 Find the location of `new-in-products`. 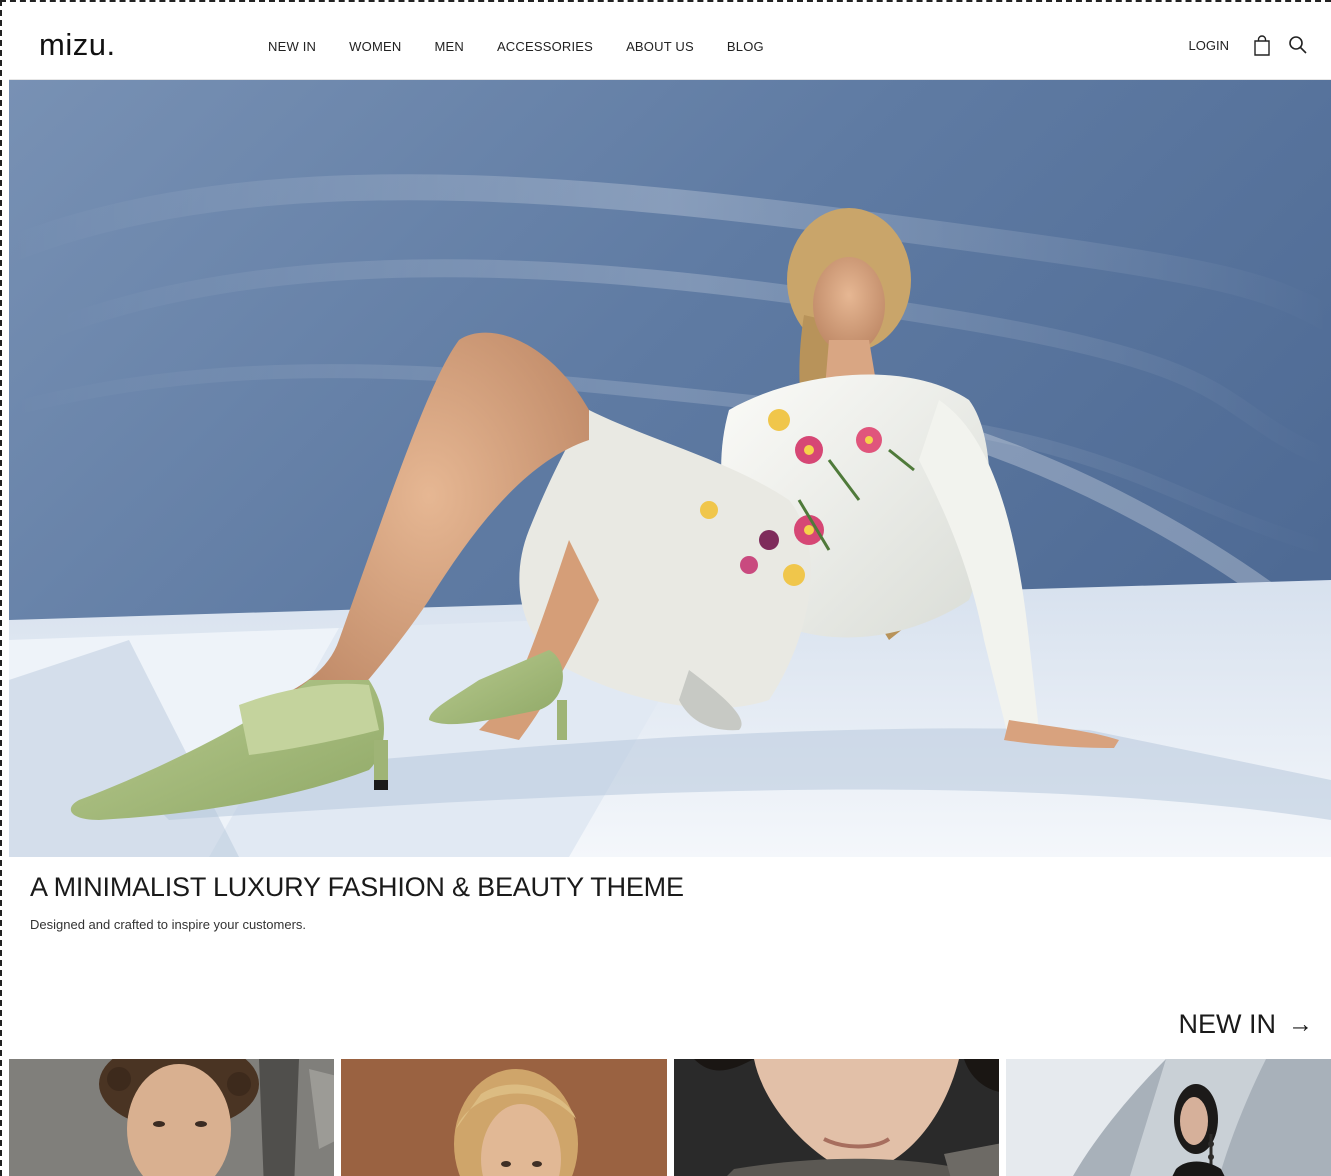

new-in-products is located at coordinates (670, 1117).